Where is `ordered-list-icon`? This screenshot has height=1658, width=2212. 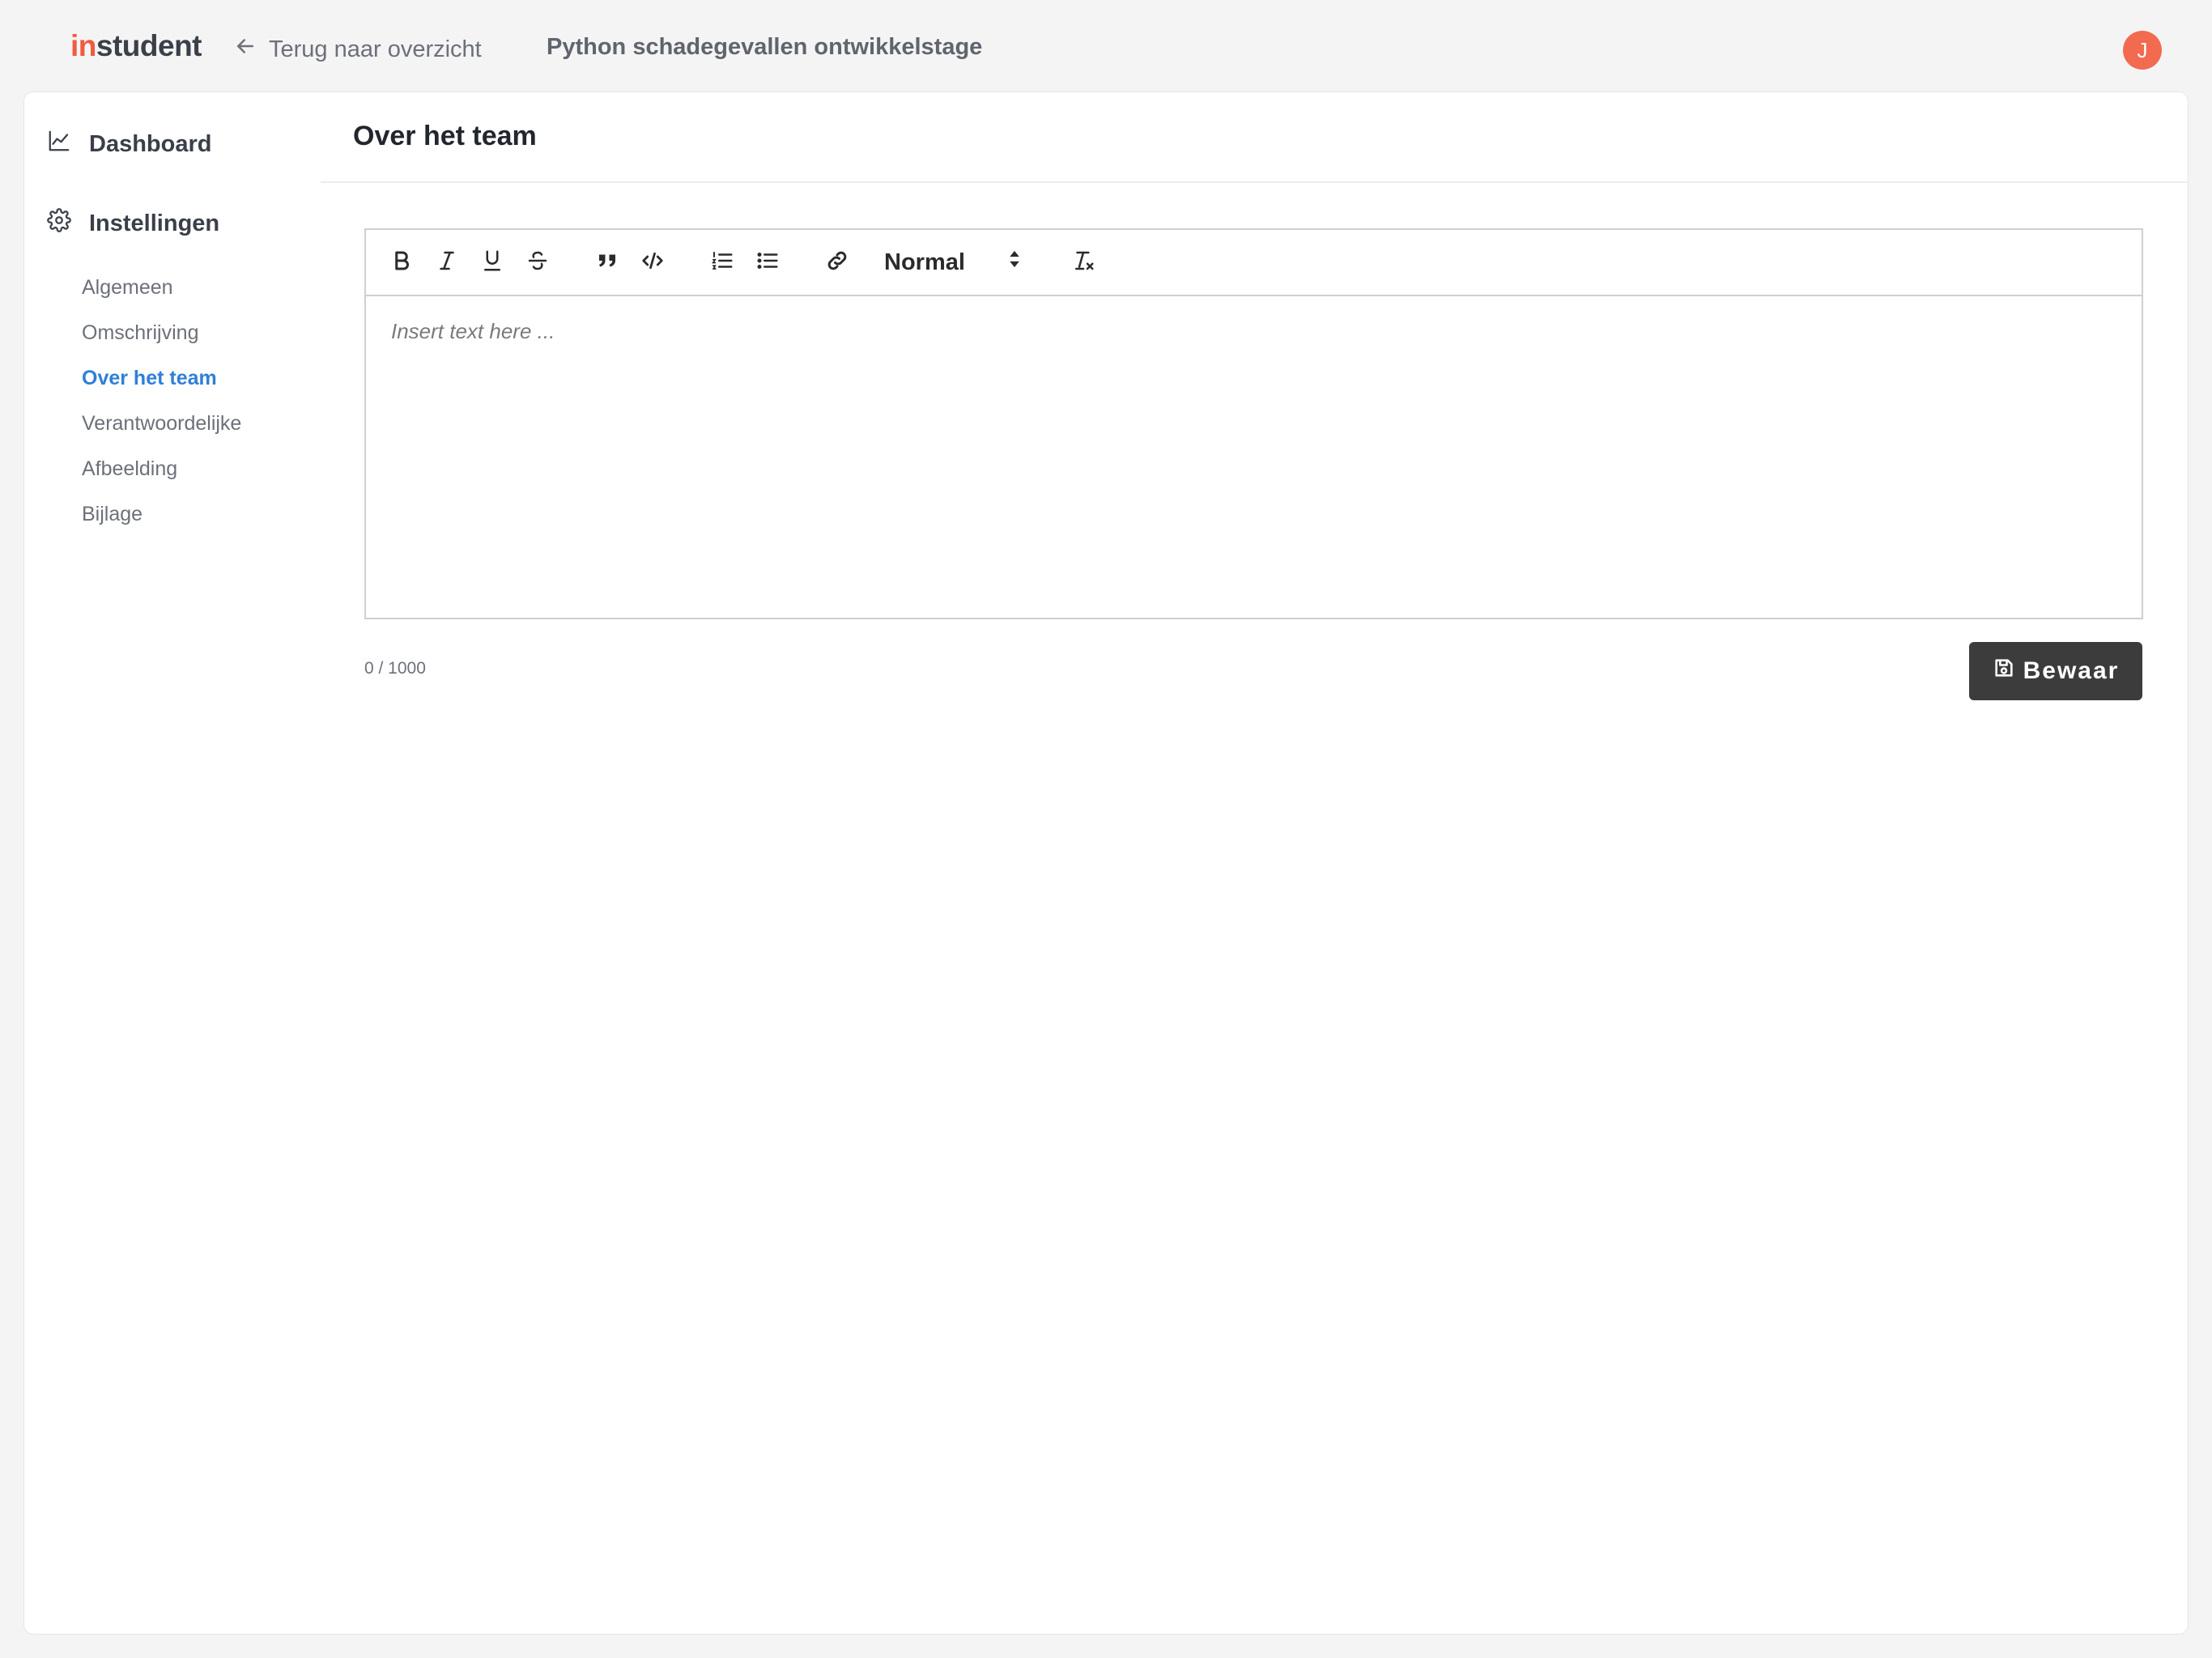 ordered-list-icon is located at coordinates (722, 263).